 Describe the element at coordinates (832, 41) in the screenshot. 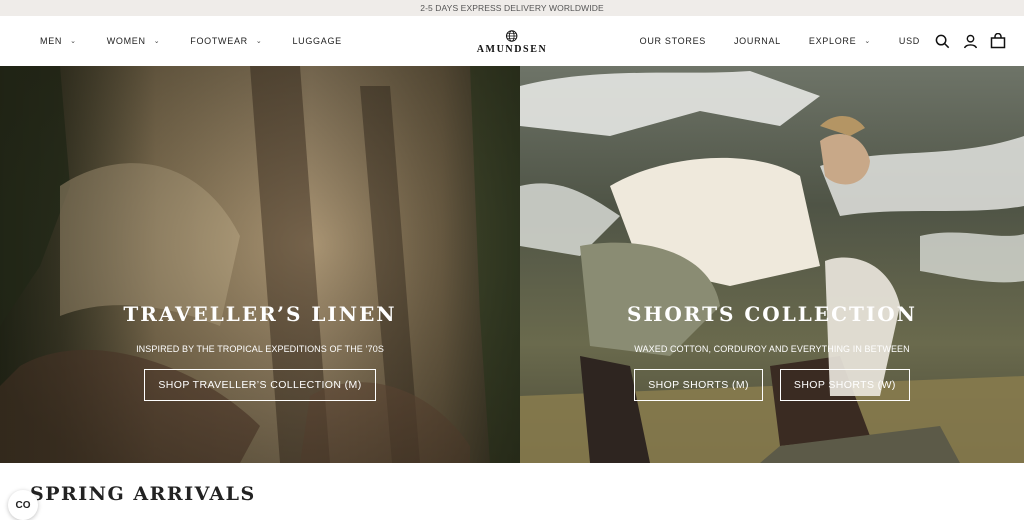

I see `nav-explore-label: EXPLORE` at that location.